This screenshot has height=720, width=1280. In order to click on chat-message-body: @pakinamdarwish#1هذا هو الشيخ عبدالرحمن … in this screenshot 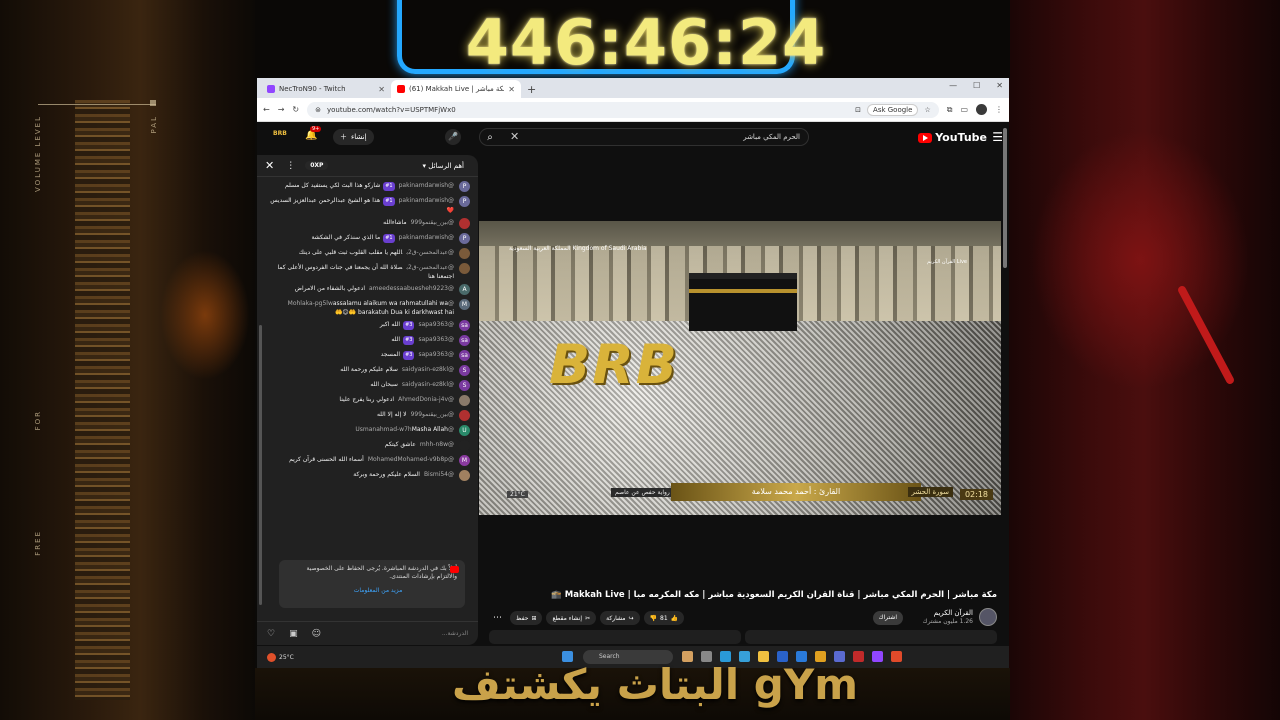, I will do `click(359, 205)`.